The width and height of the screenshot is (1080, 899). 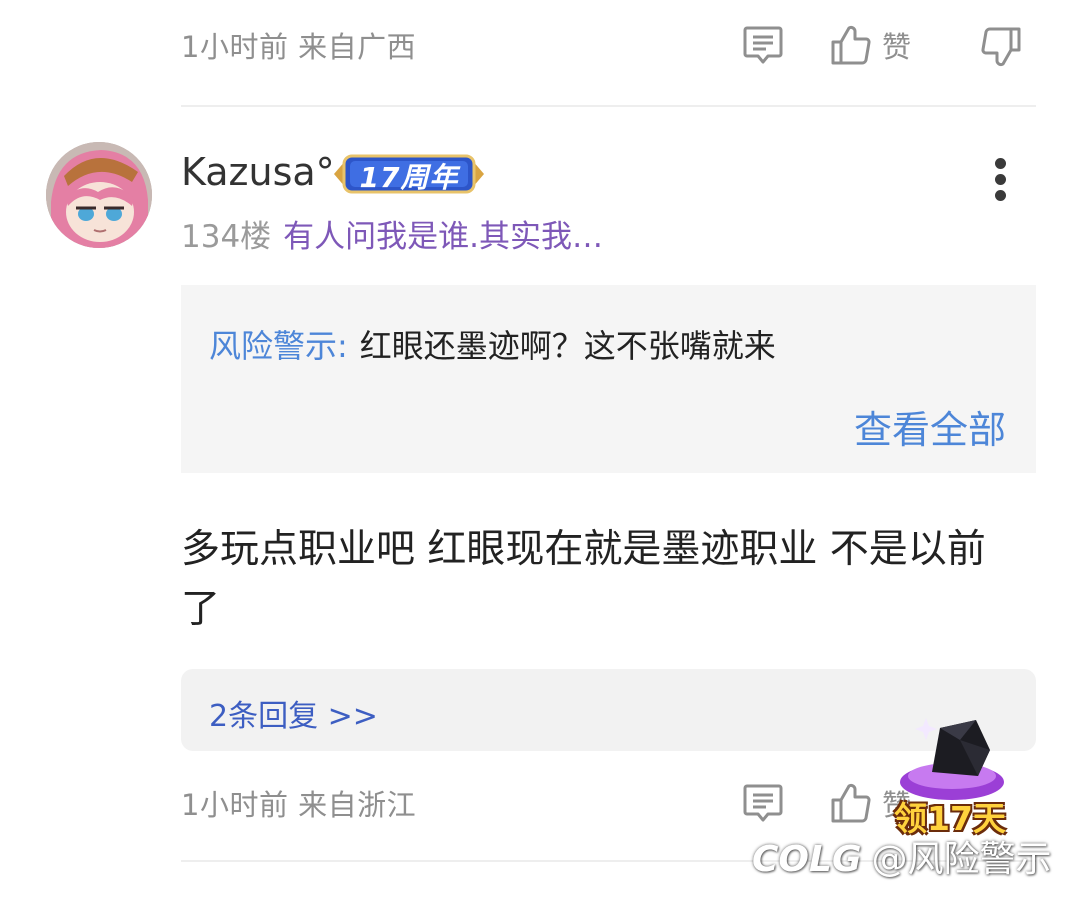 I want to click on comment-timestamp-location: 1小时前 来自广西, so click(x=299, y=47).